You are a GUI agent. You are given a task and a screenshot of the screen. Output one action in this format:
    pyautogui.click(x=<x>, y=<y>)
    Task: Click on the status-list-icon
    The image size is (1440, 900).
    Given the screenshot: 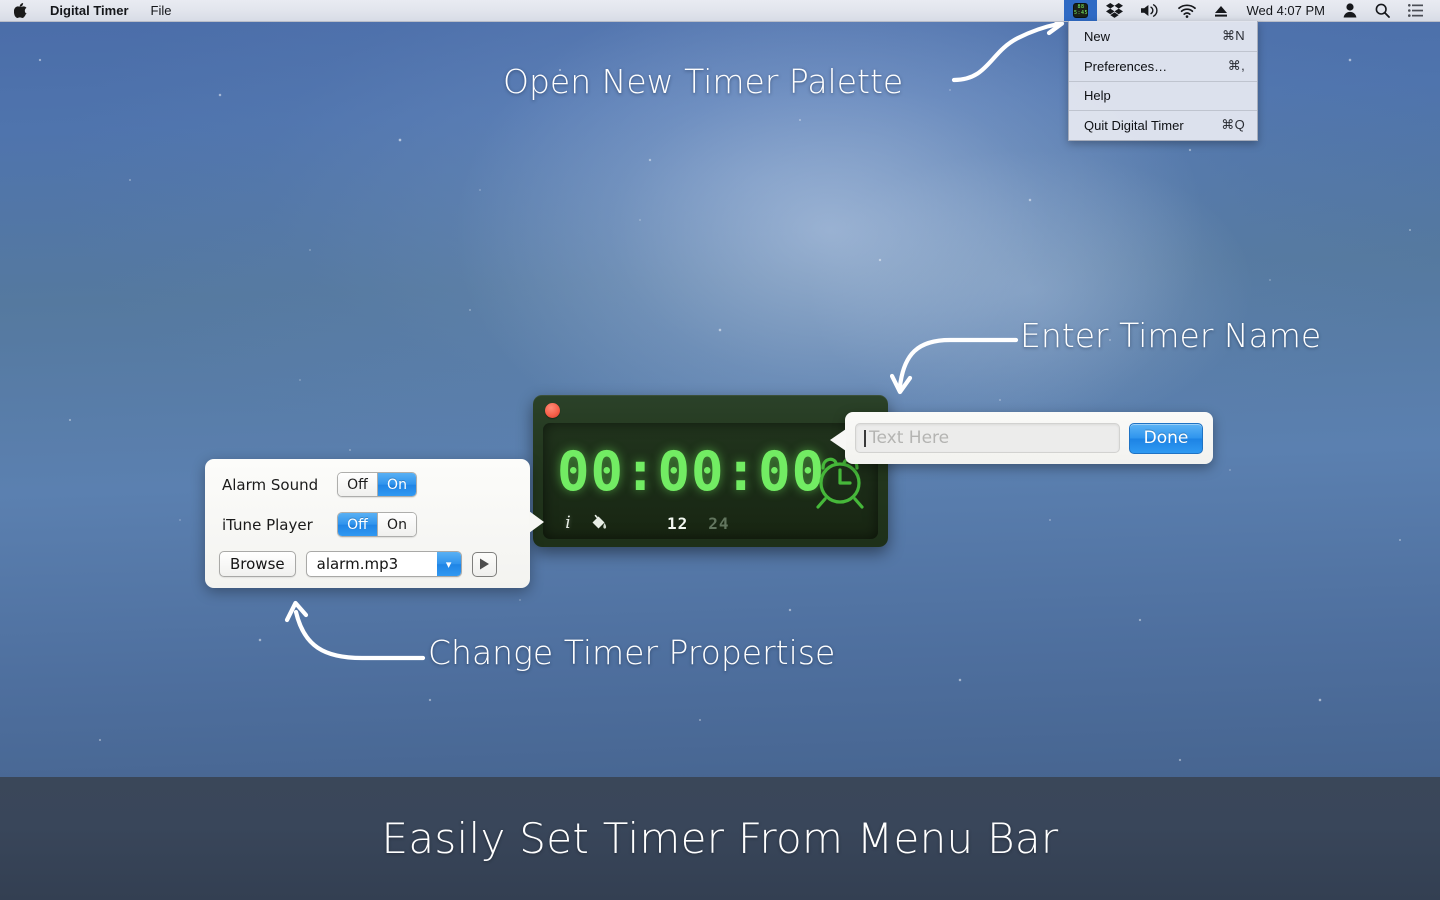 What is the action you would take?
    pyautogui.click(x=1415, y=10)
    